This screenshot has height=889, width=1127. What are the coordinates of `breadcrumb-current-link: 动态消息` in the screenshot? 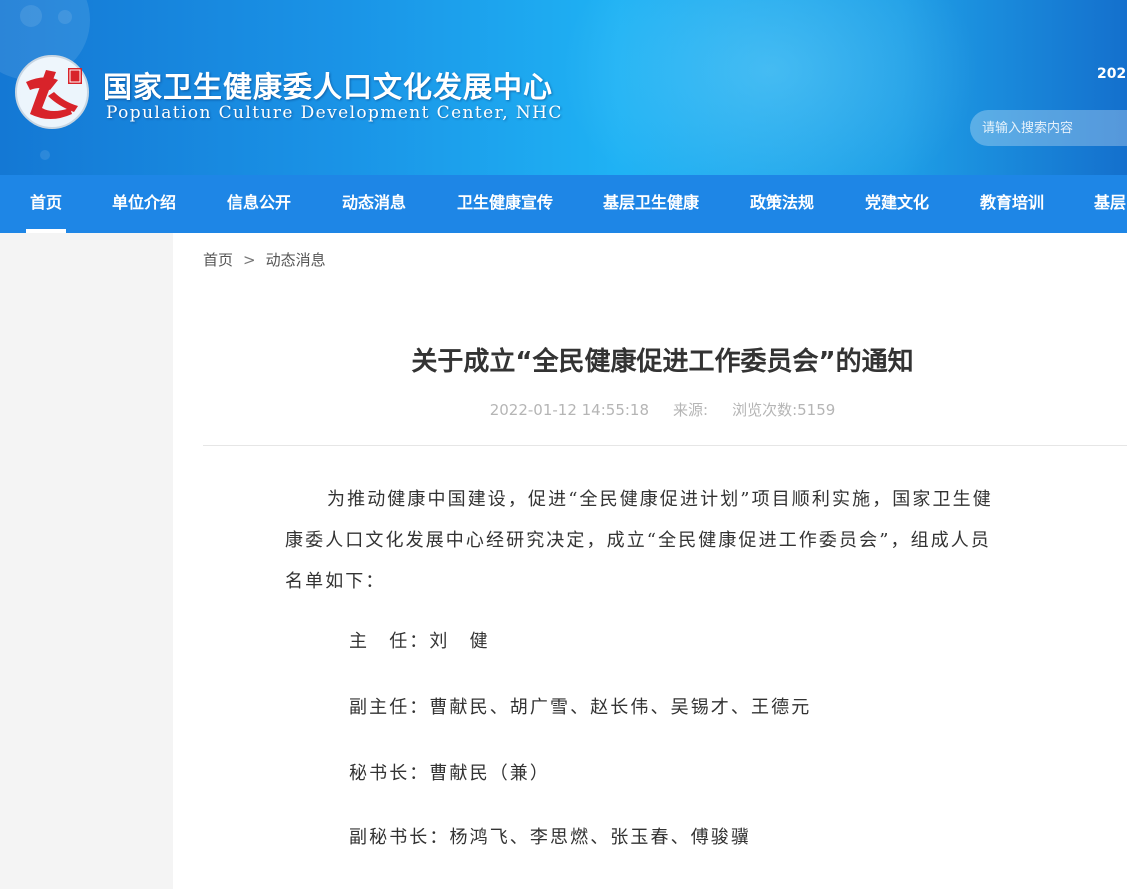 It's located at (296, 260).